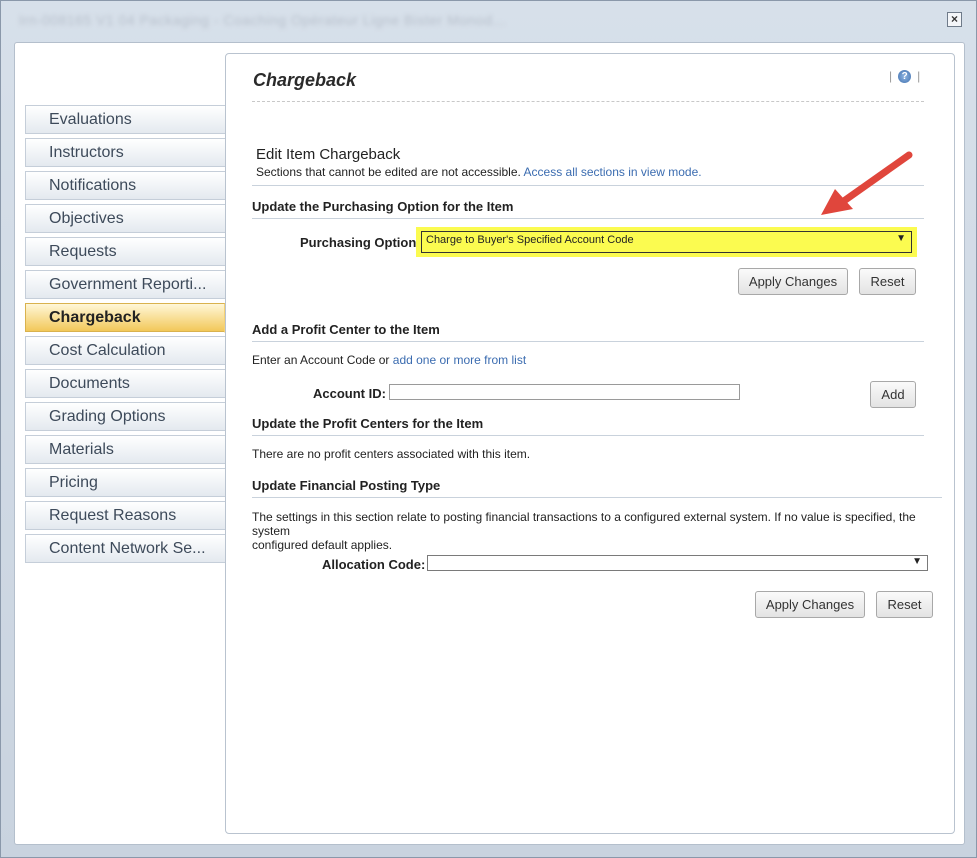  I want to click on sidebar-item-documents: Documents, so click(125, 383).